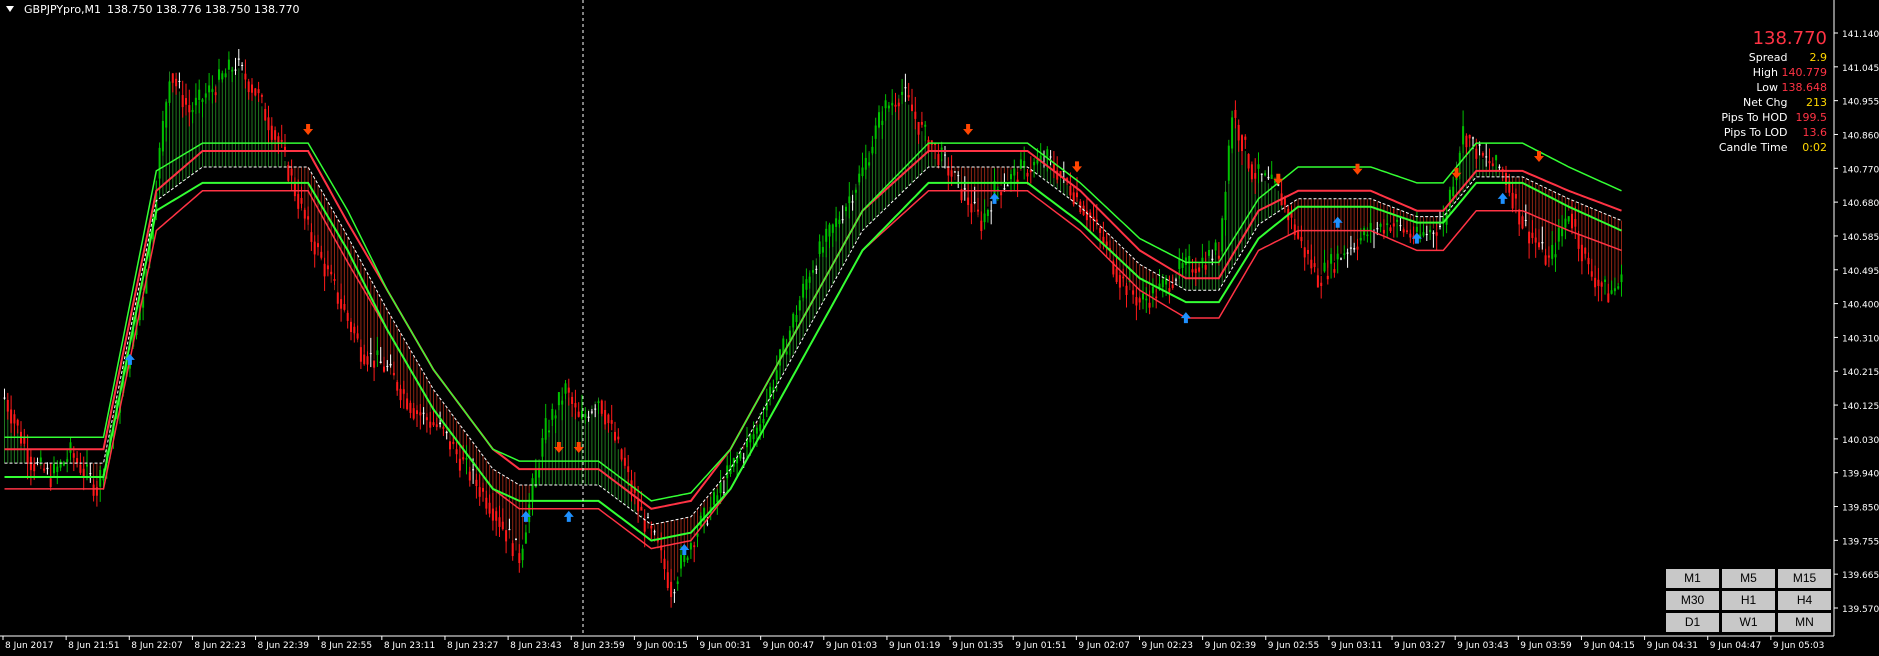 The width and height of the screenshot is (1879, 656). What do you see at coordinates (1748, 622) in the screenshot?
I see `timeframe-button-w1: W1` at bounding box center [1748, 622].